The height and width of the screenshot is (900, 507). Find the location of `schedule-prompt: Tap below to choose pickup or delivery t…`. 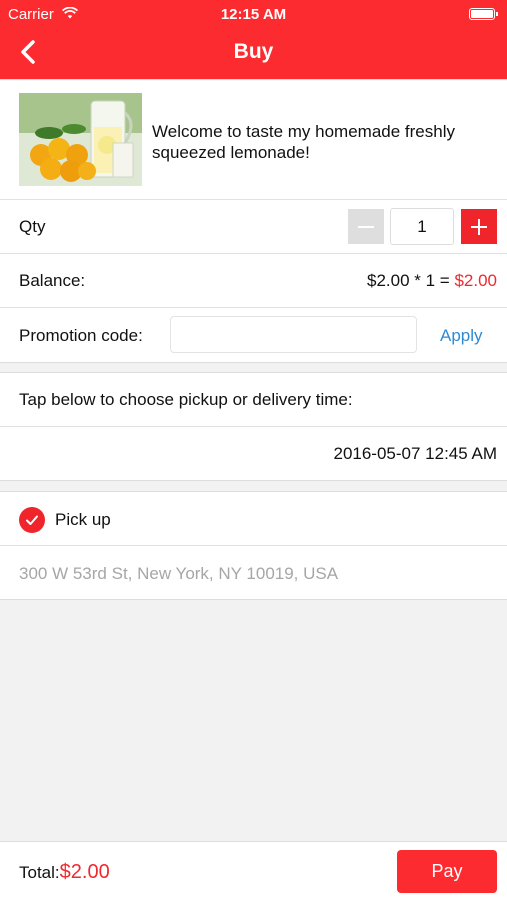

schedule-prompt: Tap below to choose pickup or delivery t… is located at coordinates (186, 399).